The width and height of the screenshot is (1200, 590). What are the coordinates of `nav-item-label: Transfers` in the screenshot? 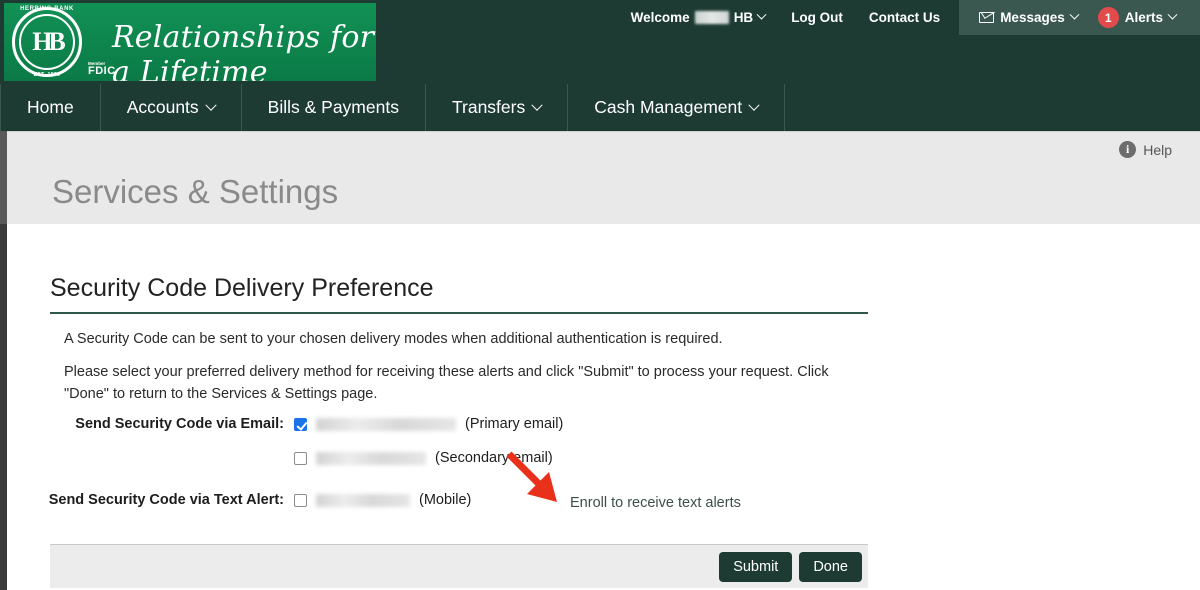 It's located at (488, 107).